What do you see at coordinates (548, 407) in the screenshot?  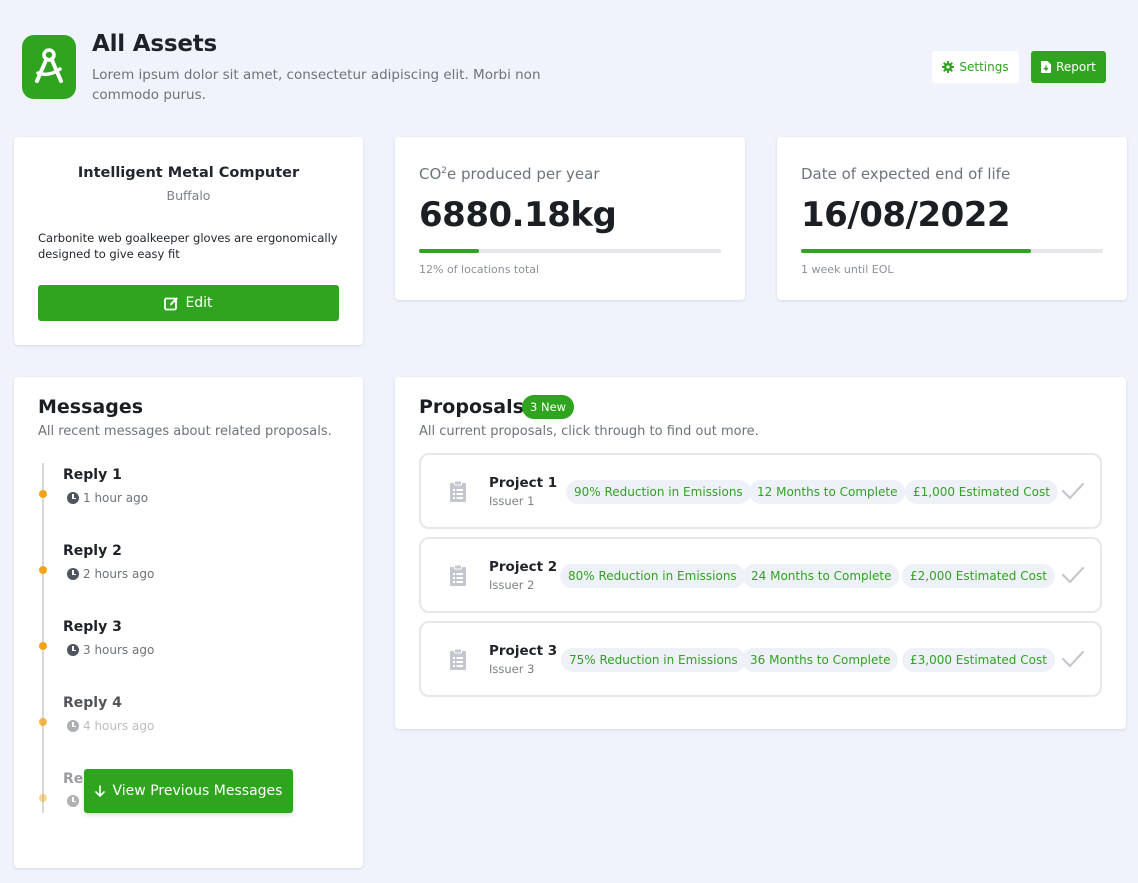 I see `new-proposals-badge: 3 New` at bounding box center [548, 407].